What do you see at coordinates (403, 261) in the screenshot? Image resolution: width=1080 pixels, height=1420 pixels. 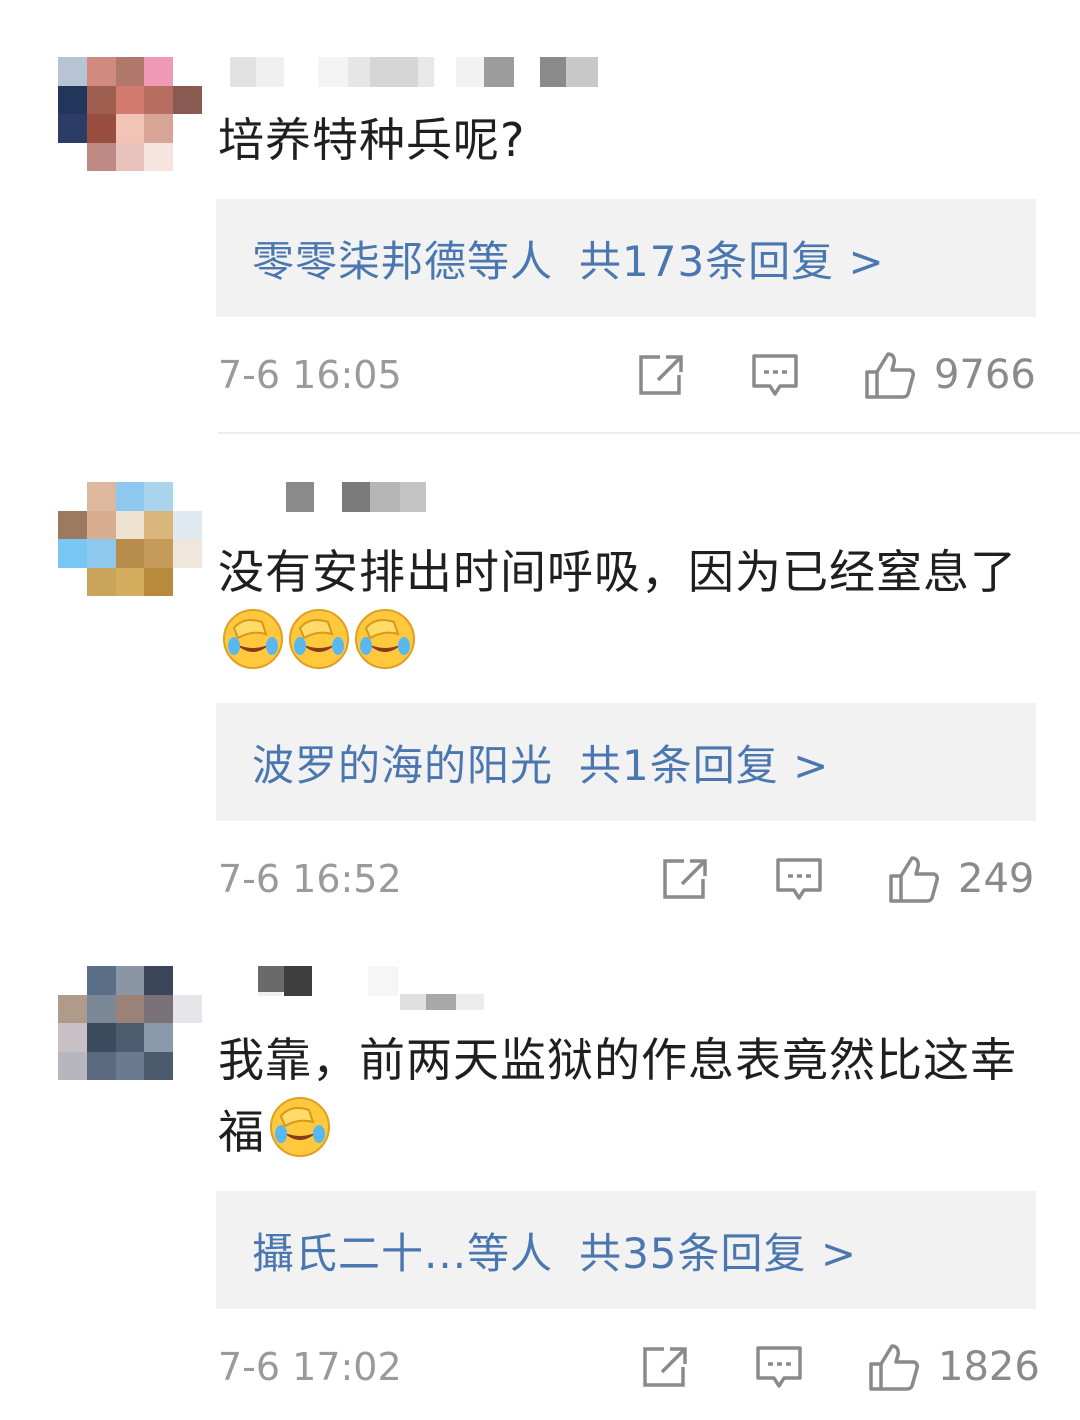 I see `reply-users: 零零柒邦德等人` at bounding box center [403, 261].